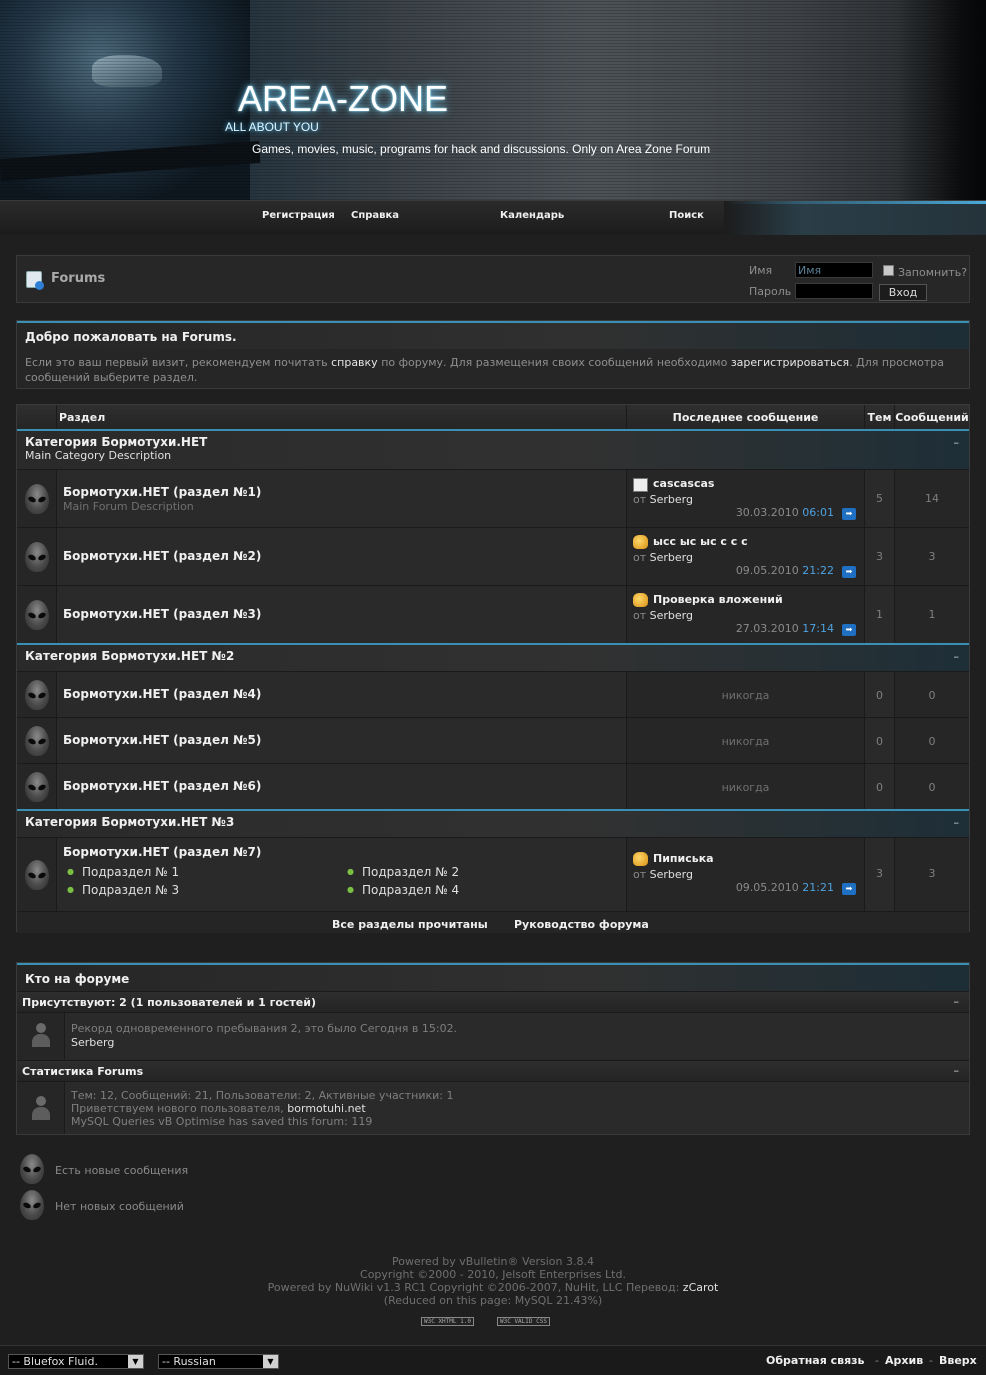 The width and height of the screenshot is (986, 1375). I want to click on nav-calendar-link: Календарь, so click(532, 215).